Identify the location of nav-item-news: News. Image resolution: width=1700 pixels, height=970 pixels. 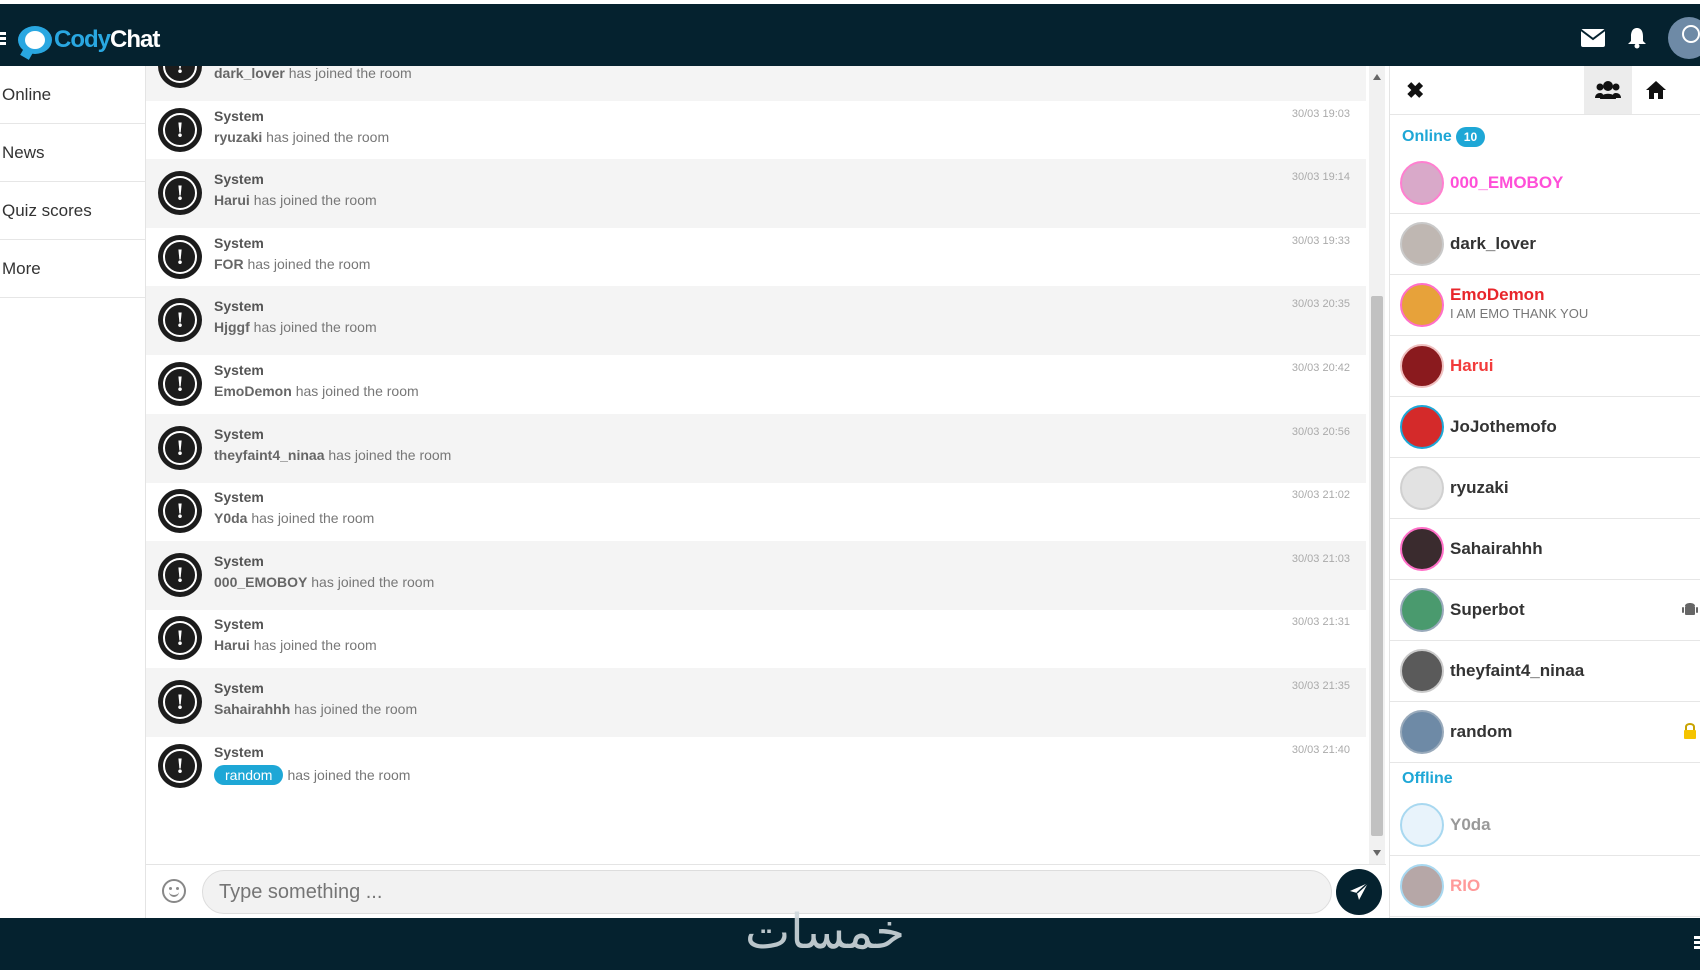
(72, 153).